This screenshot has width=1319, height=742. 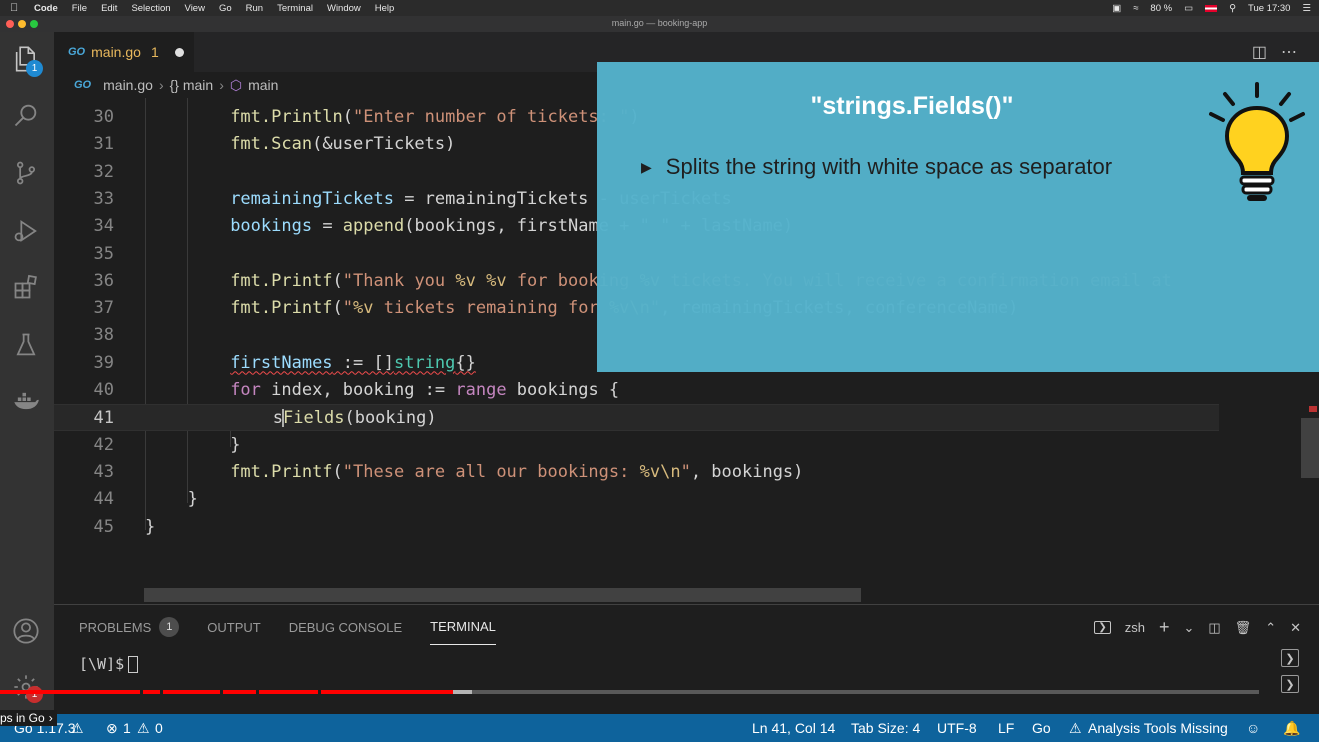 What do you see at coordinates (26, 631) in the screenshot?
I see `accounts-icon` at bounding box center [26, 631].